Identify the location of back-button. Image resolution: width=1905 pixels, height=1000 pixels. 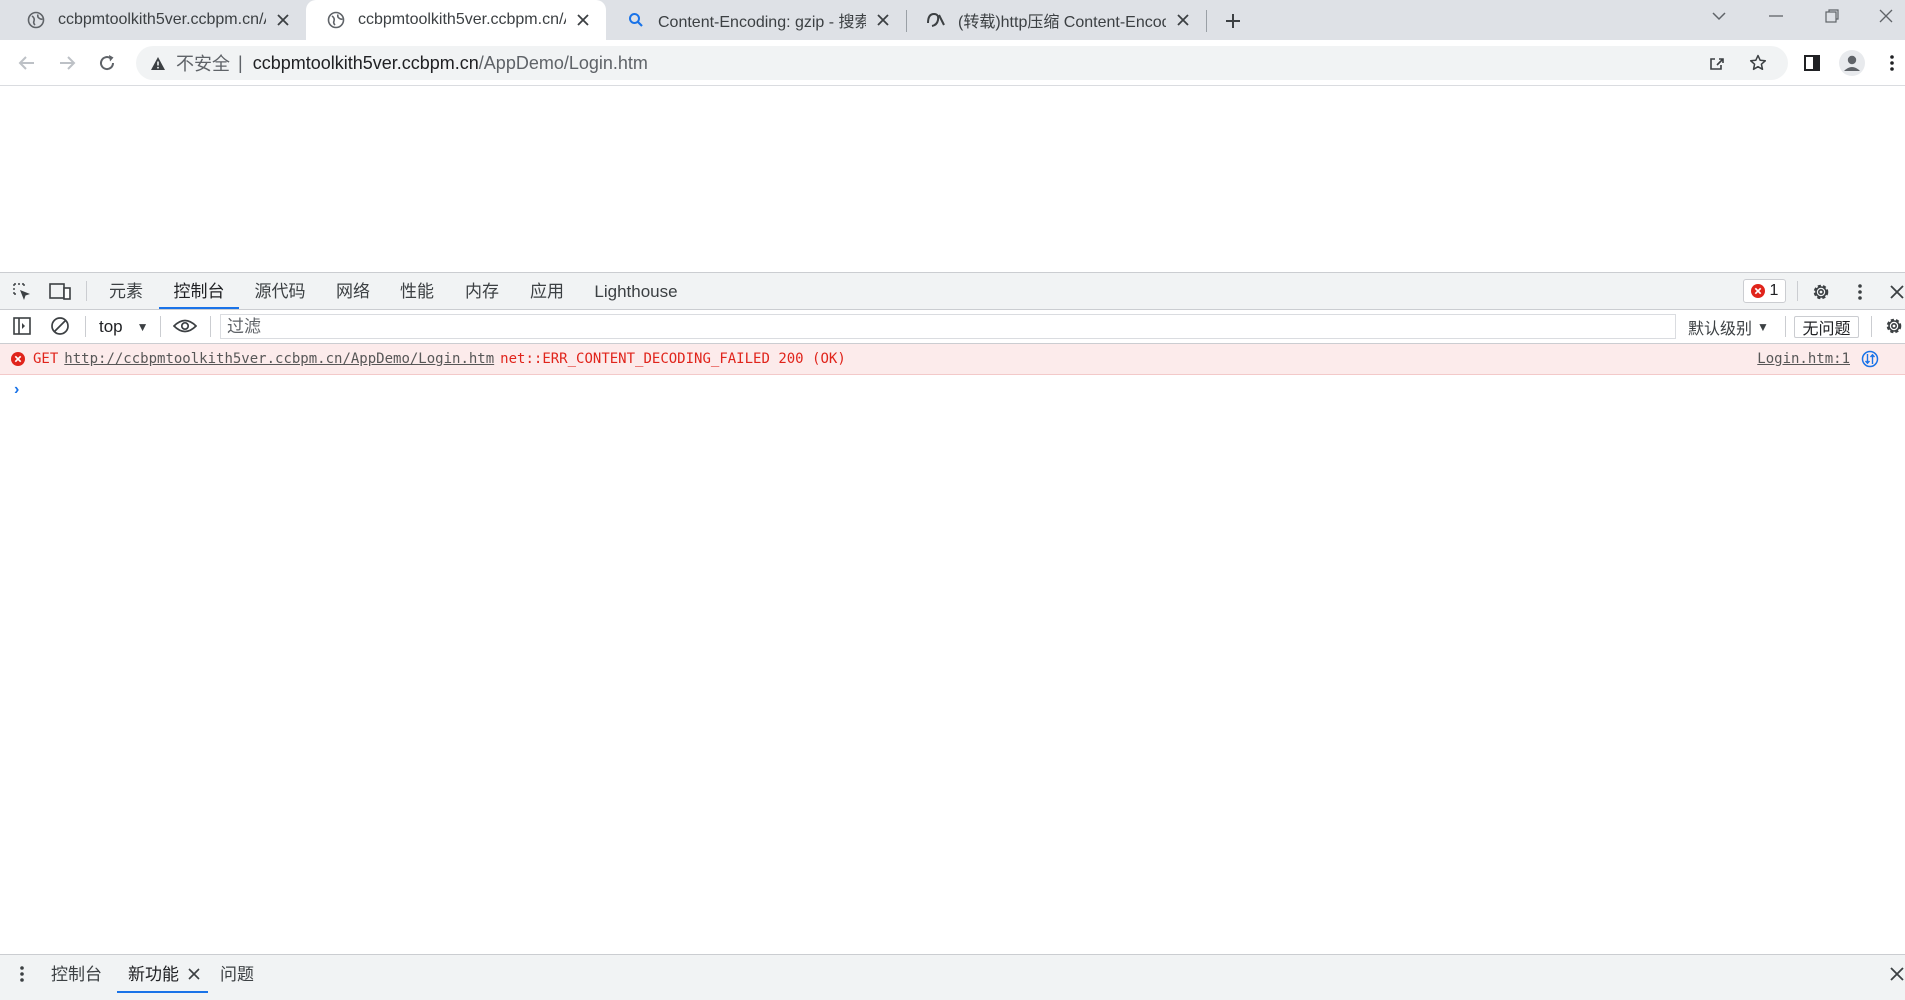
(27, 63).